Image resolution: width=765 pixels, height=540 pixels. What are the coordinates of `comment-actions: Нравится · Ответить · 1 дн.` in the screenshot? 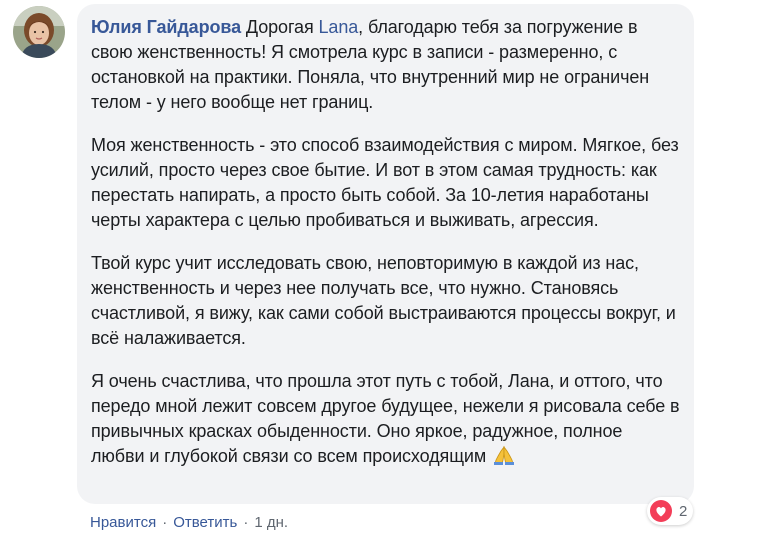 It's located at (189, 522).